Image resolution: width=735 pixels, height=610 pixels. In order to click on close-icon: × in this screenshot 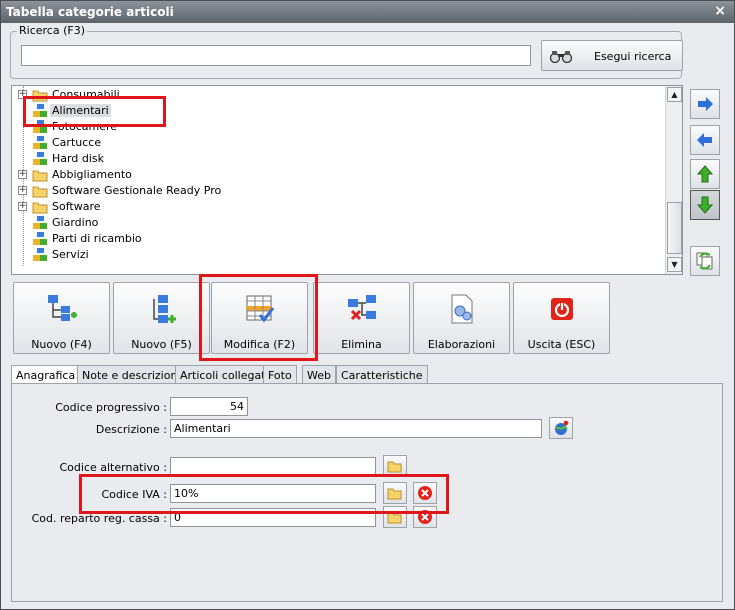, I will do `click(720, 11)`.